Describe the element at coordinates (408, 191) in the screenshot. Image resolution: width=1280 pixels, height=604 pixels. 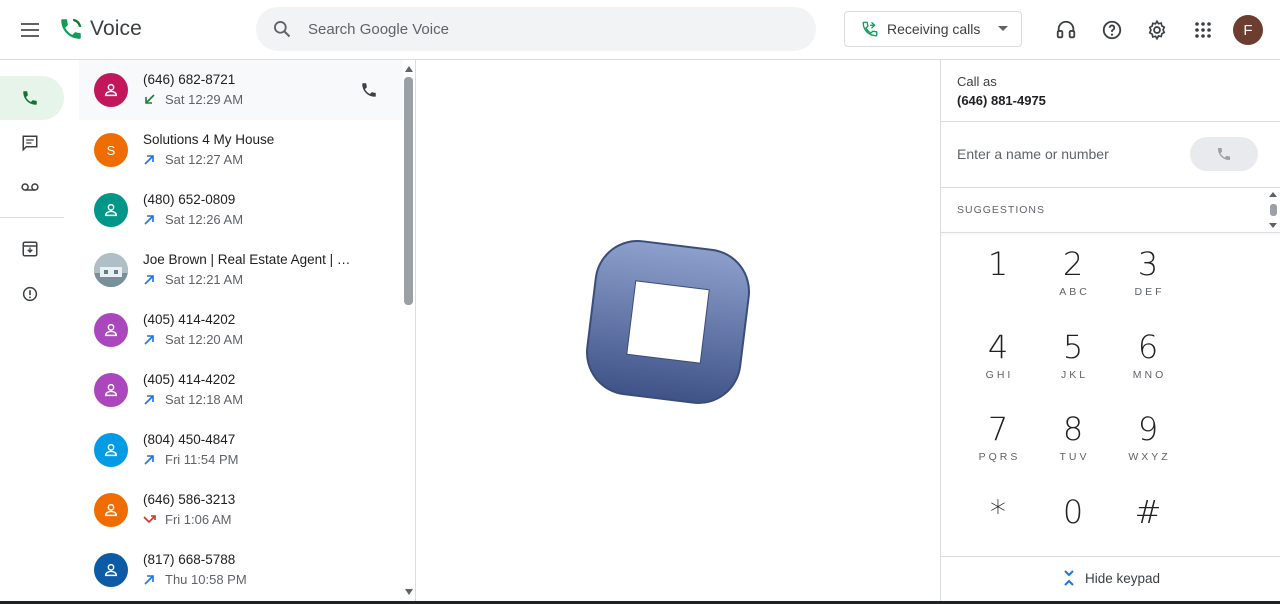
I see `call-list-scroll-thumb` at that location.